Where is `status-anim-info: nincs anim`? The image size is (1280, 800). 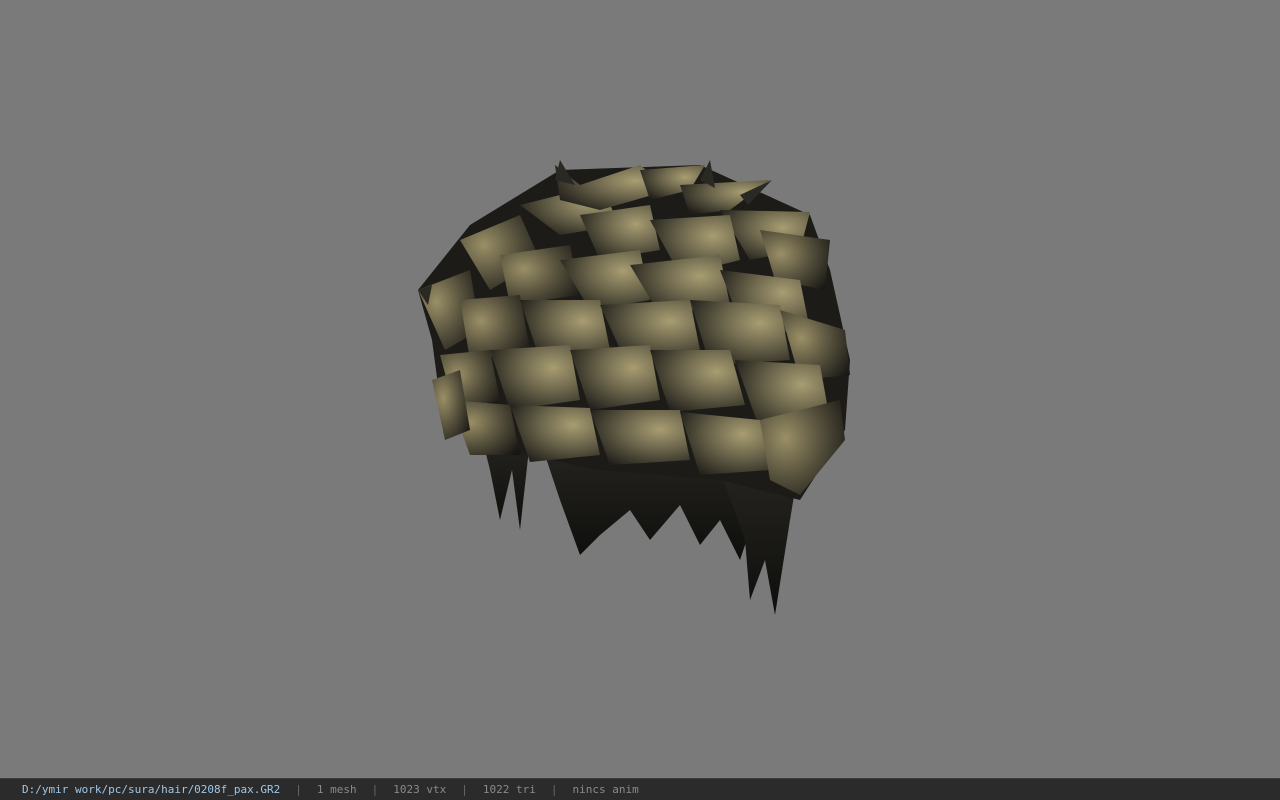 status-anim-info: nincs anim is located at coordinates (605, 789).